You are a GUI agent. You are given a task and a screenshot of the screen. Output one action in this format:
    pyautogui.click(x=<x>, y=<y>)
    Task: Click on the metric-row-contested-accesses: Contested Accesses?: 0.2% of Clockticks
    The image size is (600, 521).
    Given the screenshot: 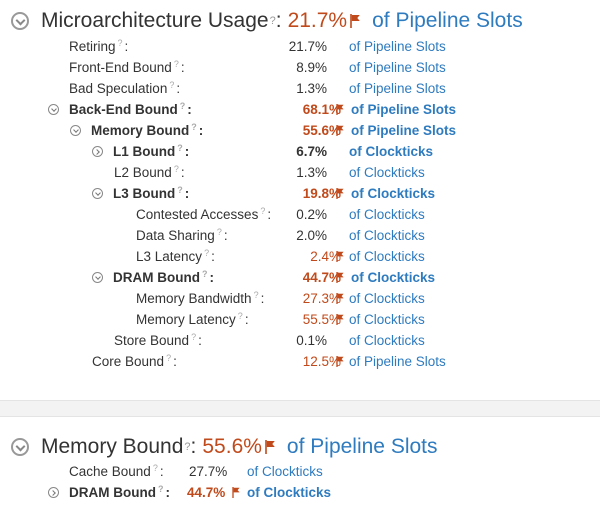 What is the action you would take?
    pyautogui.click(x=300, y=214)
    